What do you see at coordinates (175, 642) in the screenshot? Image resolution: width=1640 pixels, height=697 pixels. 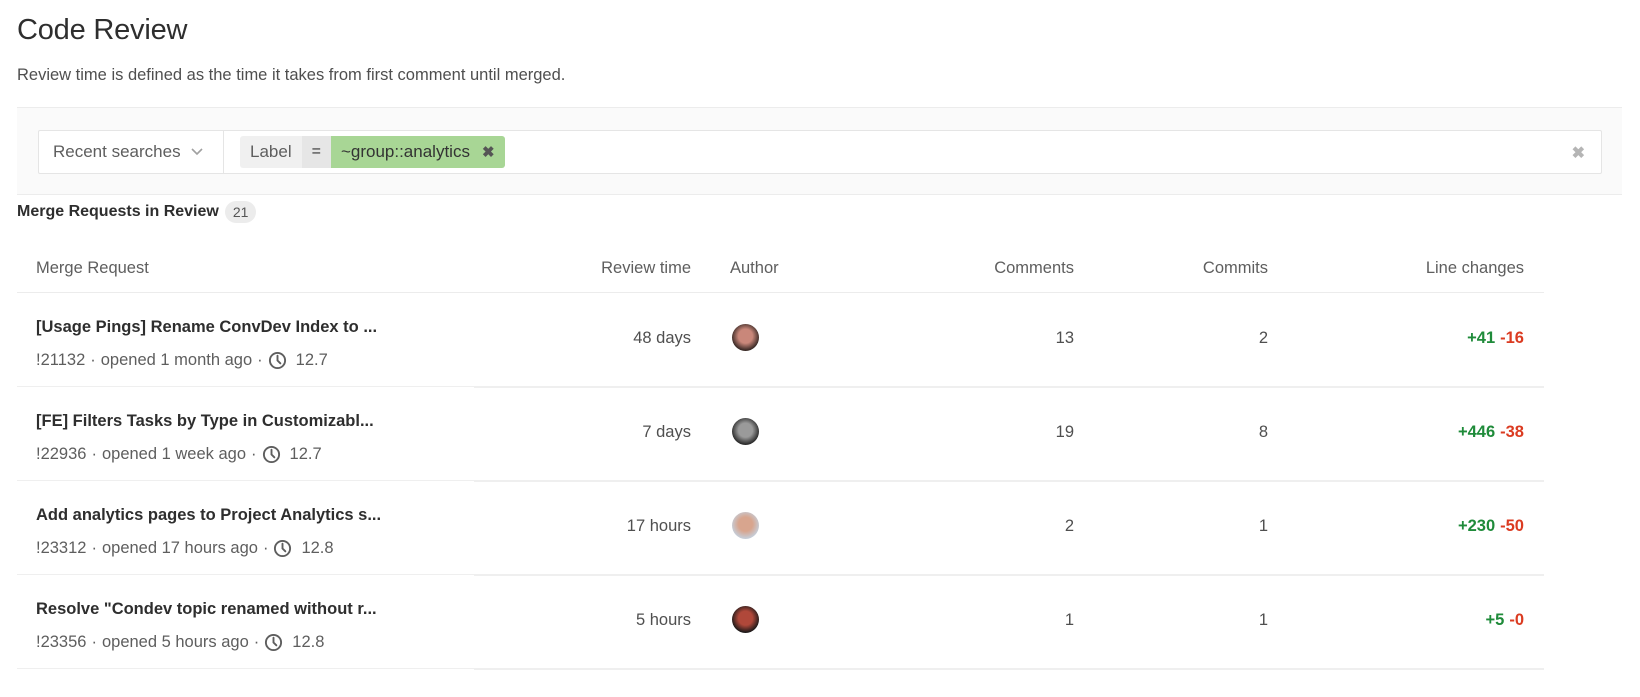 I see `opened-time: opened 5 hours ago` at bounding box center [175, 642].